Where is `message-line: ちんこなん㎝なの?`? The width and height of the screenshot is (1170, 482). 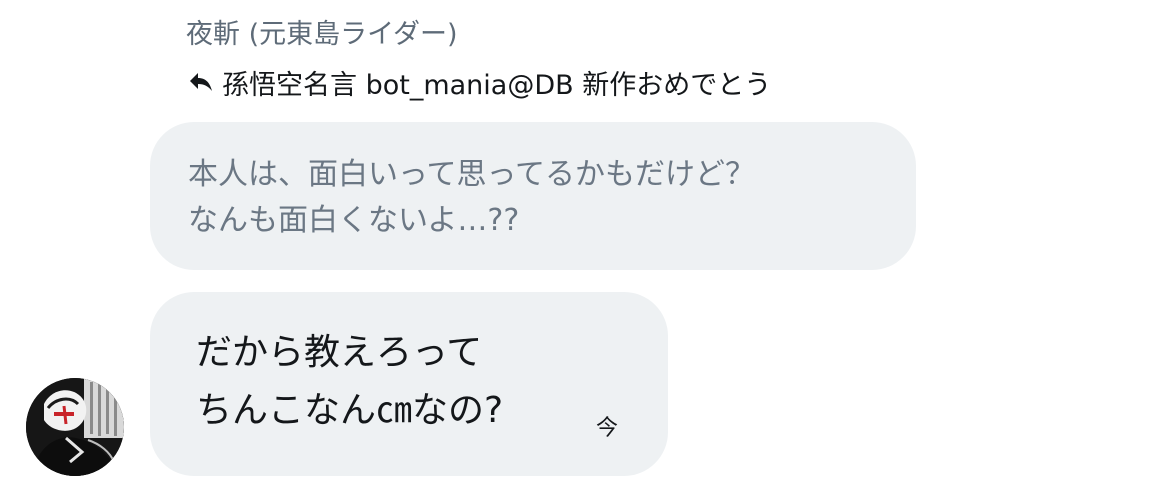 message-line: ちんこなん㎝なの? is located at coordinates (350, 410).